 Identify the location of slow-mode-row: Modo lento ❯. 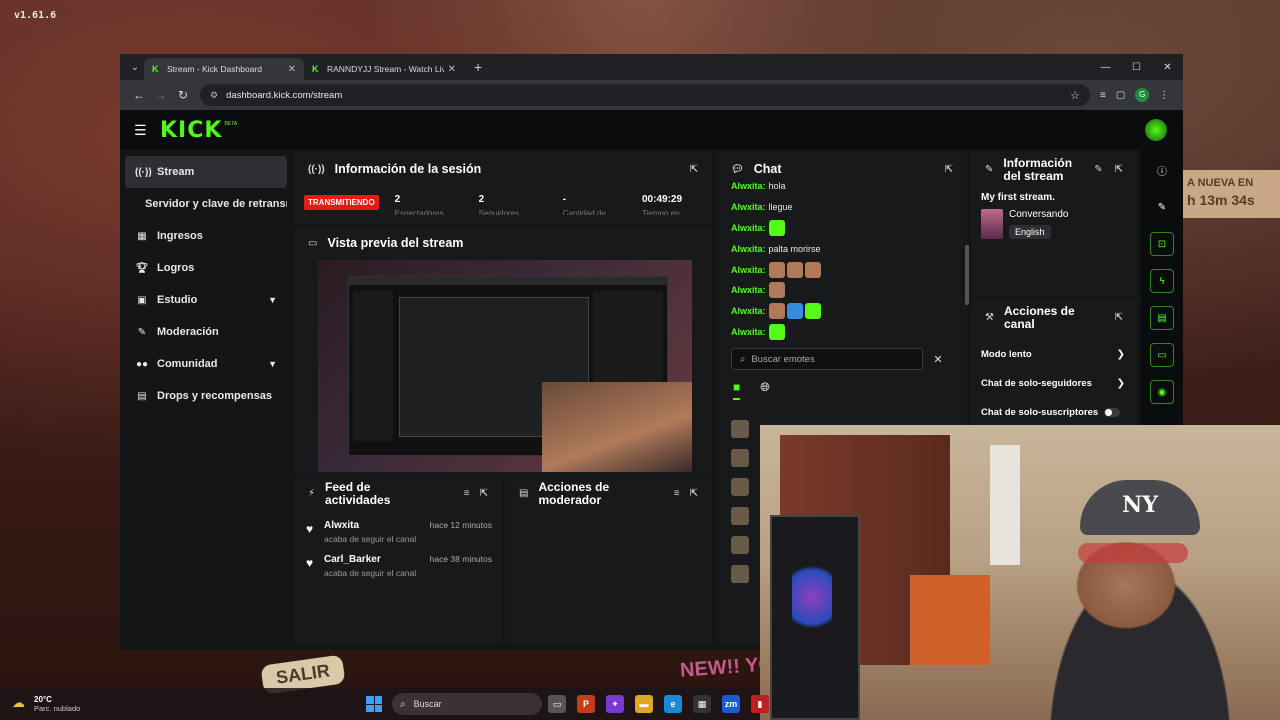
(1054, 354).